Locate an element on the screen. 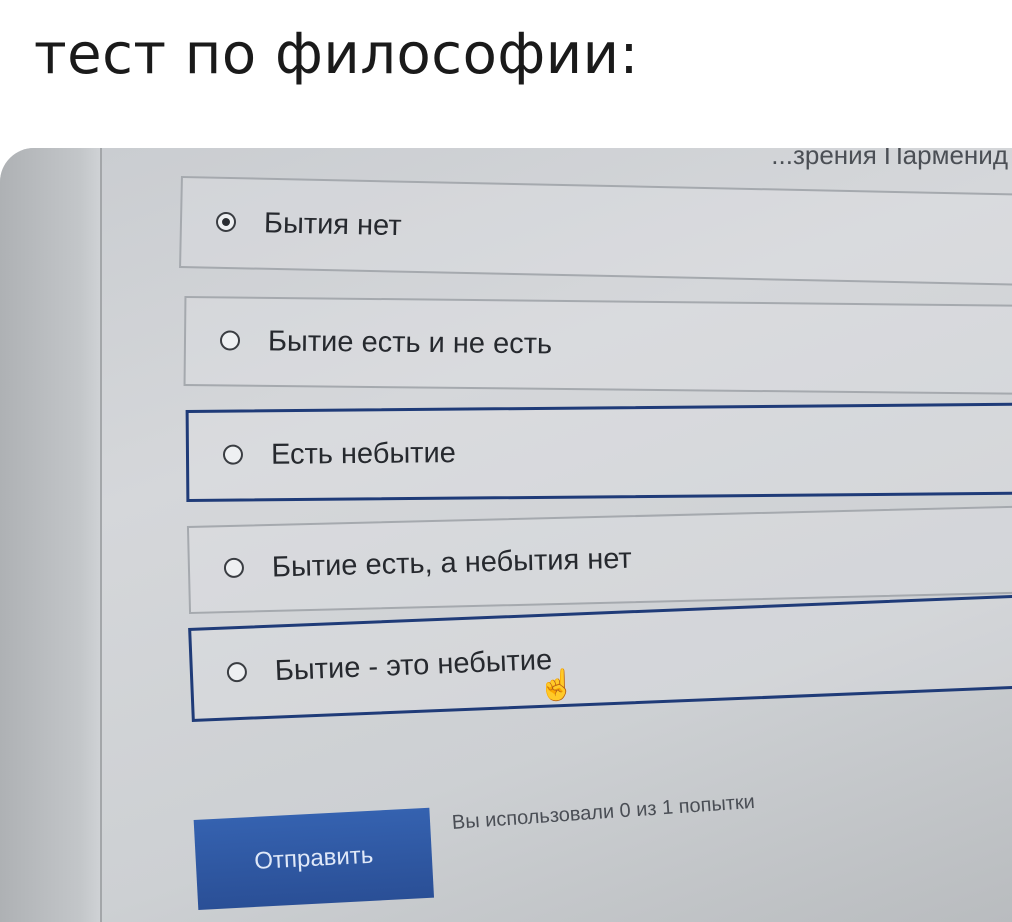 The image size is (1012, 922). answer-option-4: Бытие есть, а небытия нет is located at coordinates (599, 559).